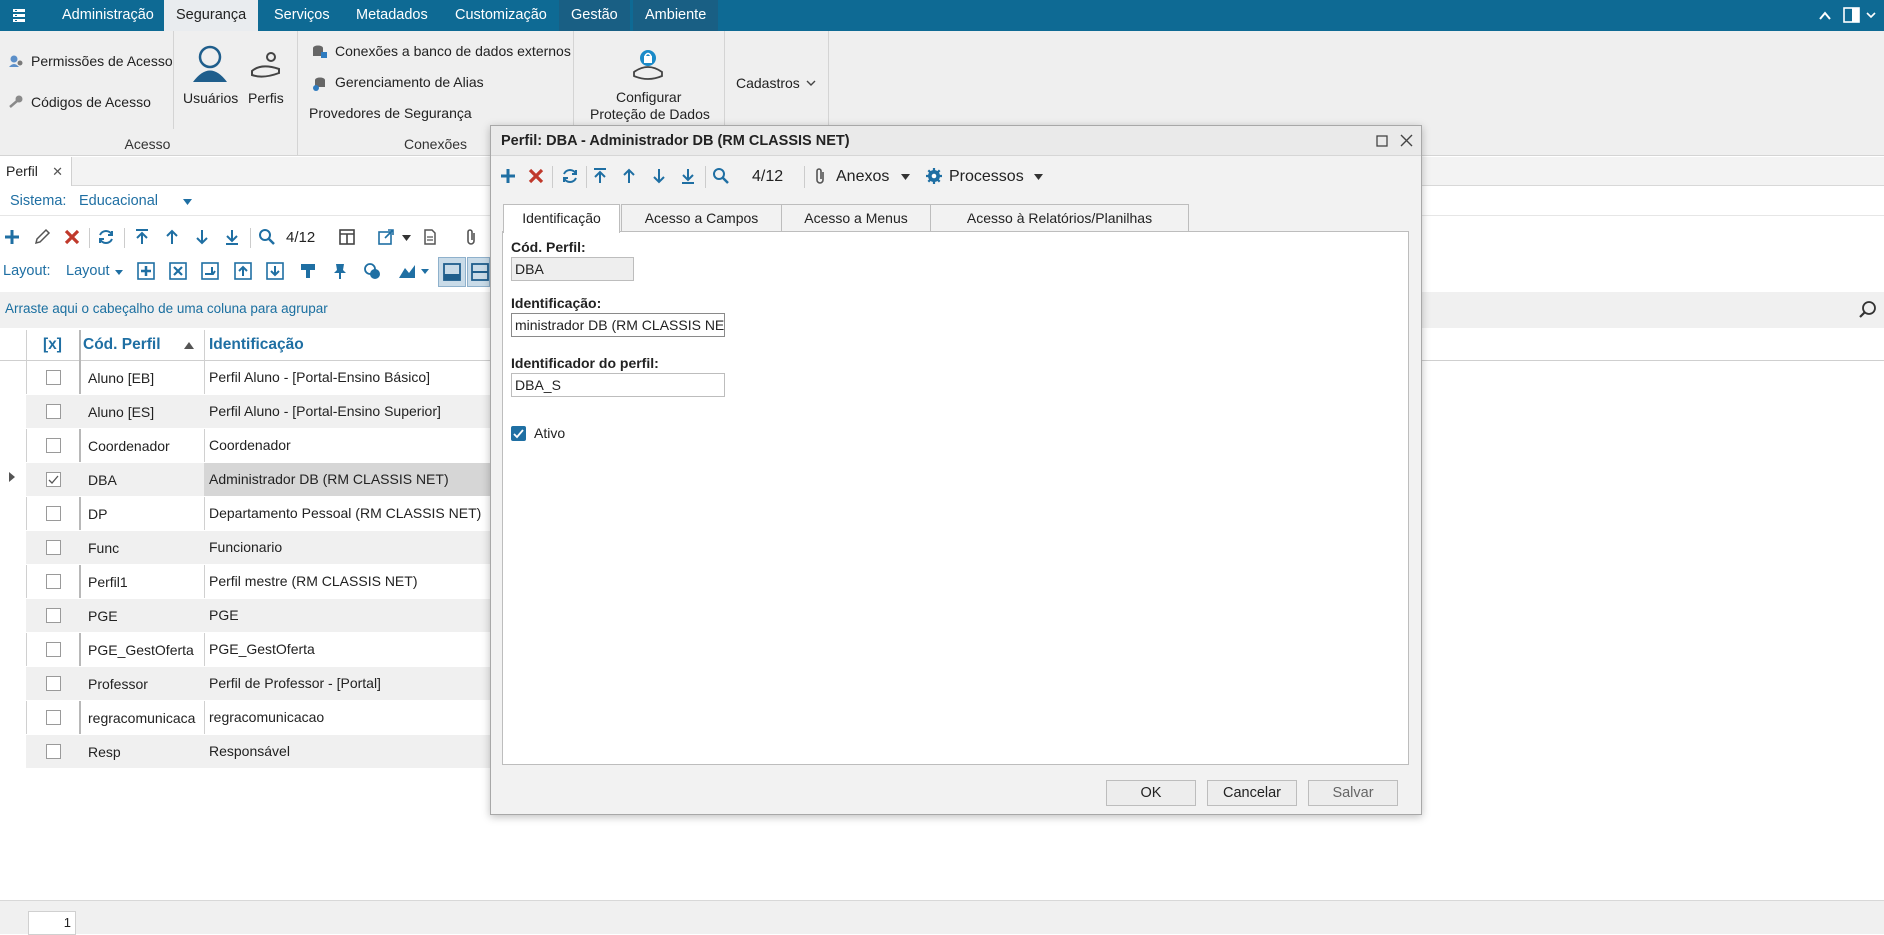 Image resolution: width=1884 pixels, height=935 pixels. Describe the element at coordinates (648, 97) in the screenshot. I see `configurar-protecao-button: Configurar` at that location.